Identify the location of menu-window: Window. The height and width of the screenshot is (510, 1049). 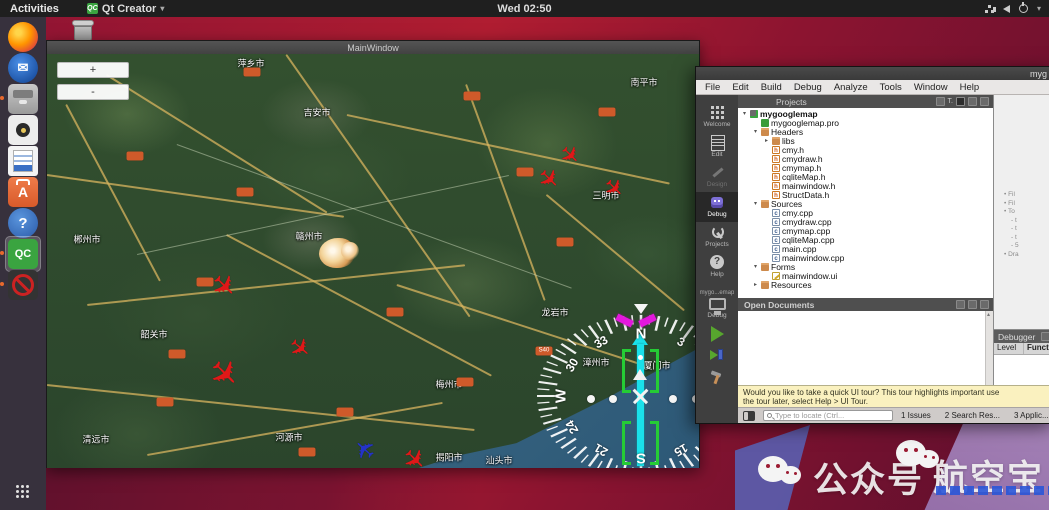
(931, 87).